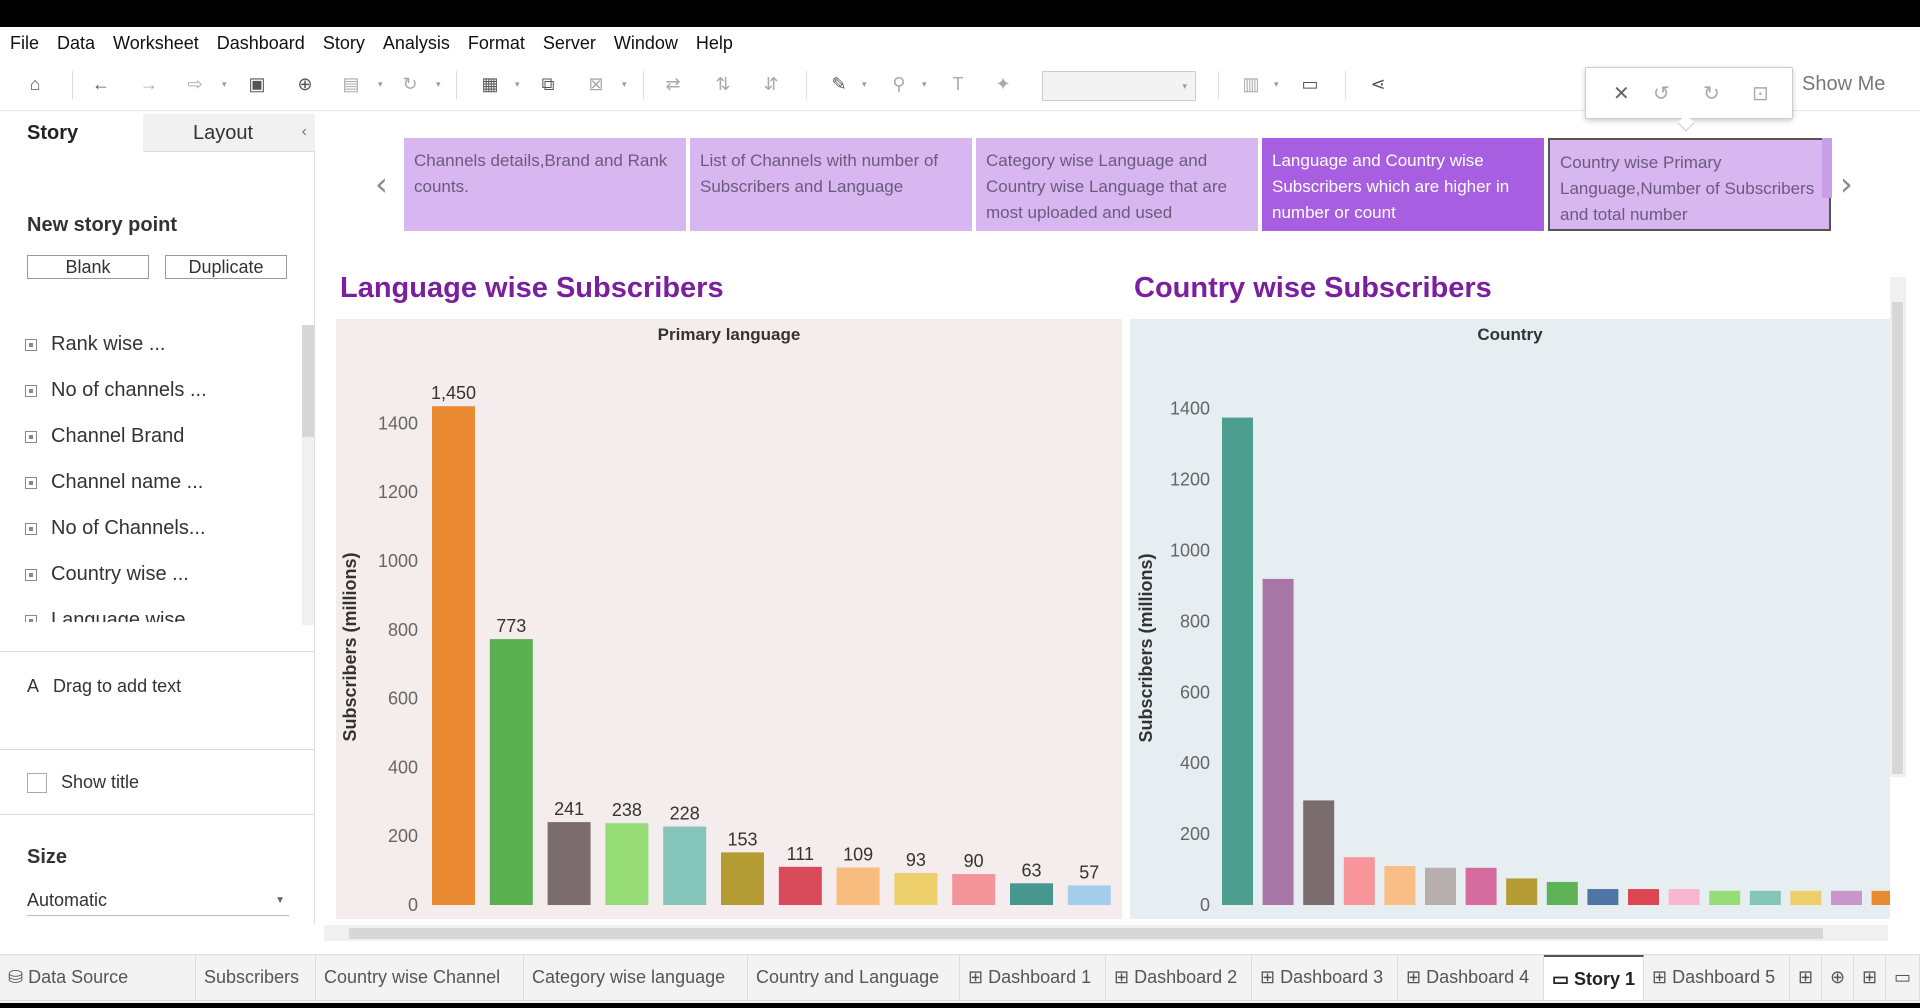 The height and width of the screenshot is (1008, 1920). What do you see at coordinates (839, 84) in the screenshot?
I see `highlight-icon: ✎` at bounding box center [839, 84].